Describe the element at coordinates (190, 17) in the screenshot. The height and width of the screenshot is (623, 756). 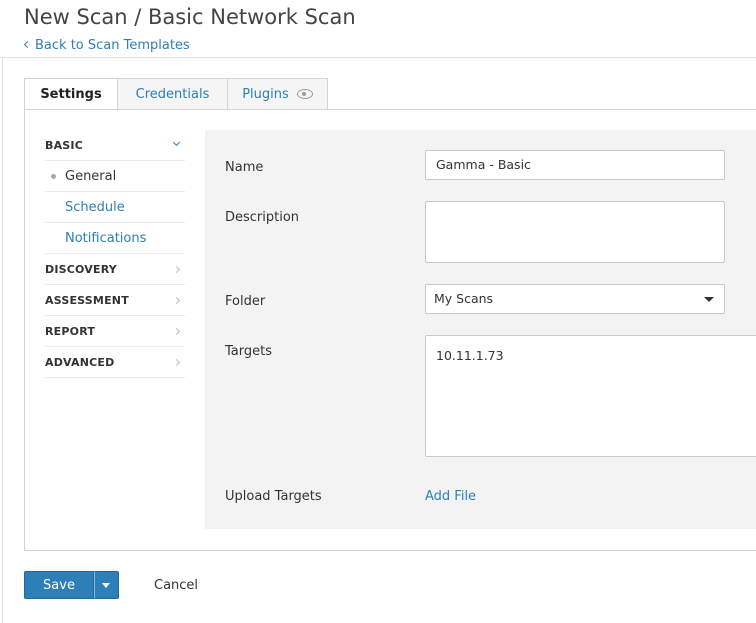
I see `page-title: New Scan / Basic Network Scan` at that location.